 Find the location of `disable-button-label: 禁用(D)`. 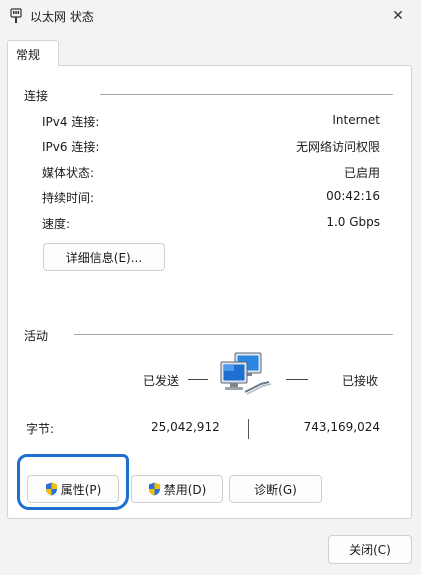

disable-button-label: 禁用(D) is located at coordinates (185, 489).